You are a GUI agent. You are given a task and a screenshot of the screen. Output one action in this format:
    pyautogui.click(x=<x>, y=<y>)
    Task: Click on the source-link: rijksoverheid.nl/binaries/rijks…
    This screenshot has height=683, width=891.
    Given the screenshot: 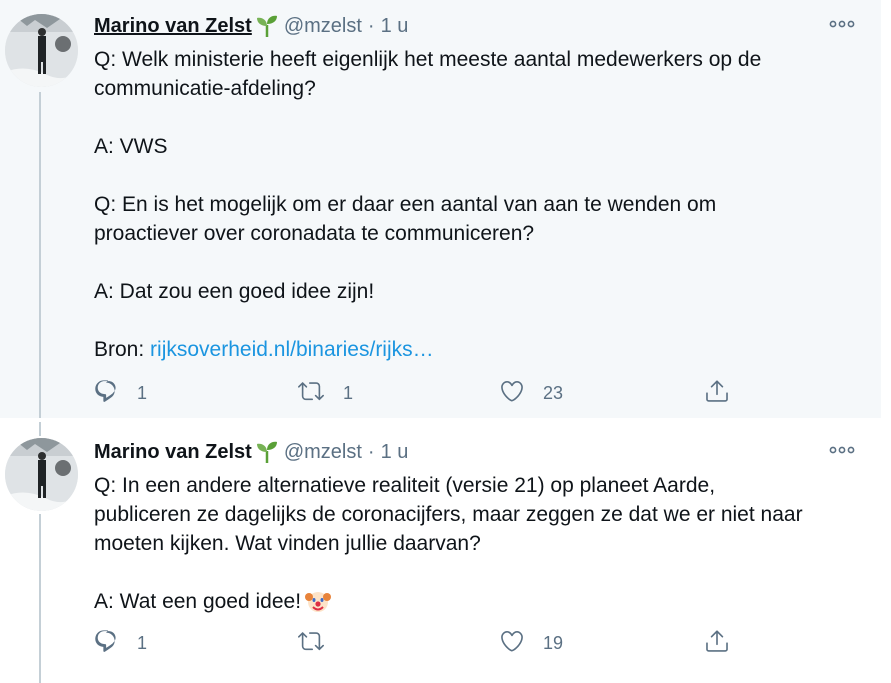 What is the action you would take?
    pyautogui.click(x=292, y=349)
    